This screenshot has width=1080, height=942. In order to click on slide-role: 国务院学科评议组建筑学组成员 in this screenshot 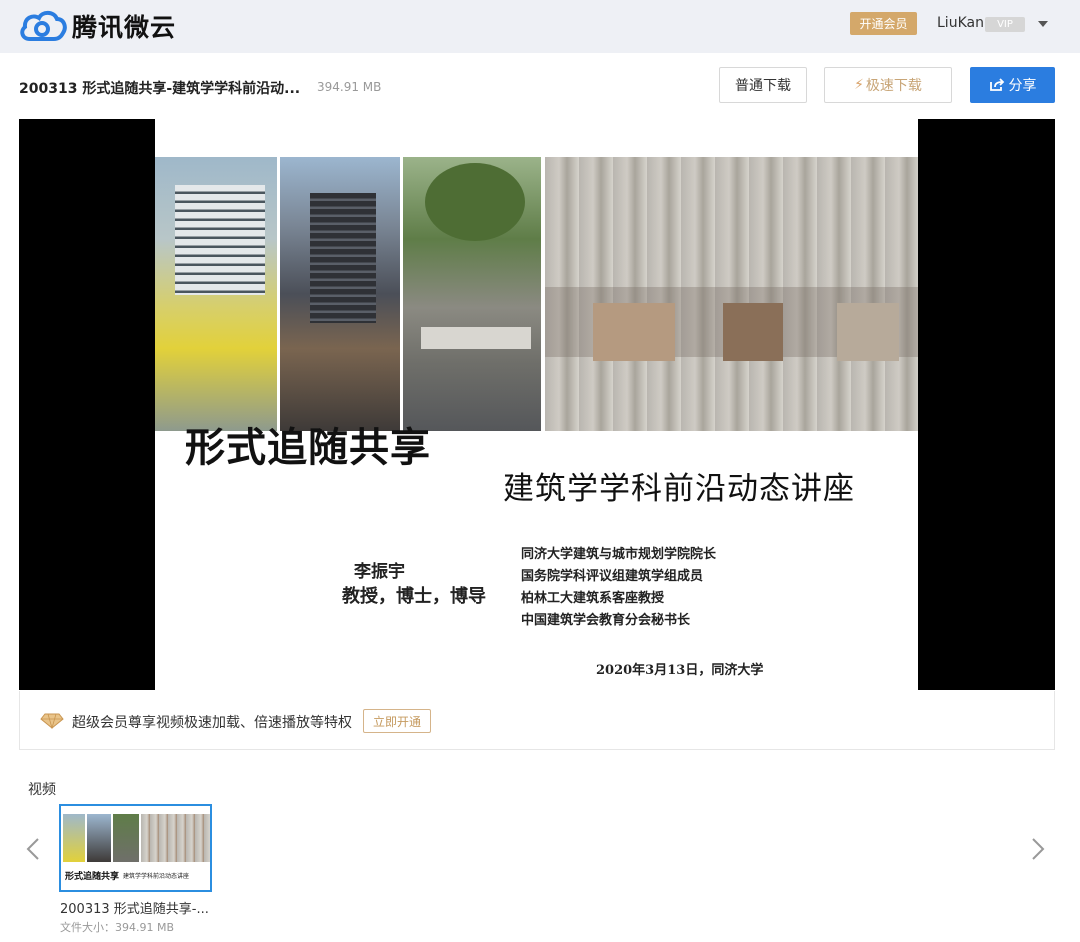, I will do `click(612, 576)`.